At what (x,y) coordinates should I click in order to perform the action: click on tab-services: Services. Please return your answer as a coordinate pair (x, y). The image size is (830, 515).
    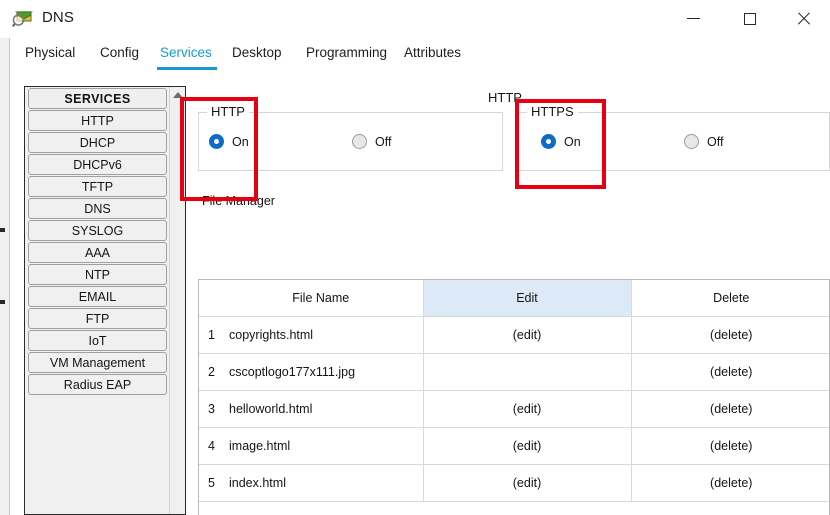
    Looking at the image, I should click on (186, 52).